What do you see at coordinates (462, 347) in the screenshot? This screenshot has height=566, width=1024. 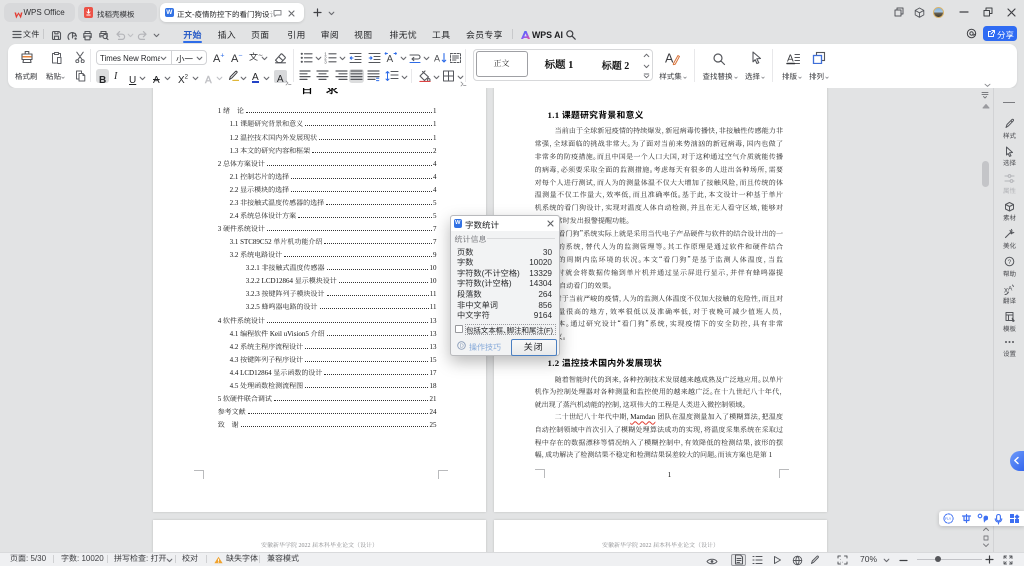 I see `svg-text: D` at bounding box center [462, 347].